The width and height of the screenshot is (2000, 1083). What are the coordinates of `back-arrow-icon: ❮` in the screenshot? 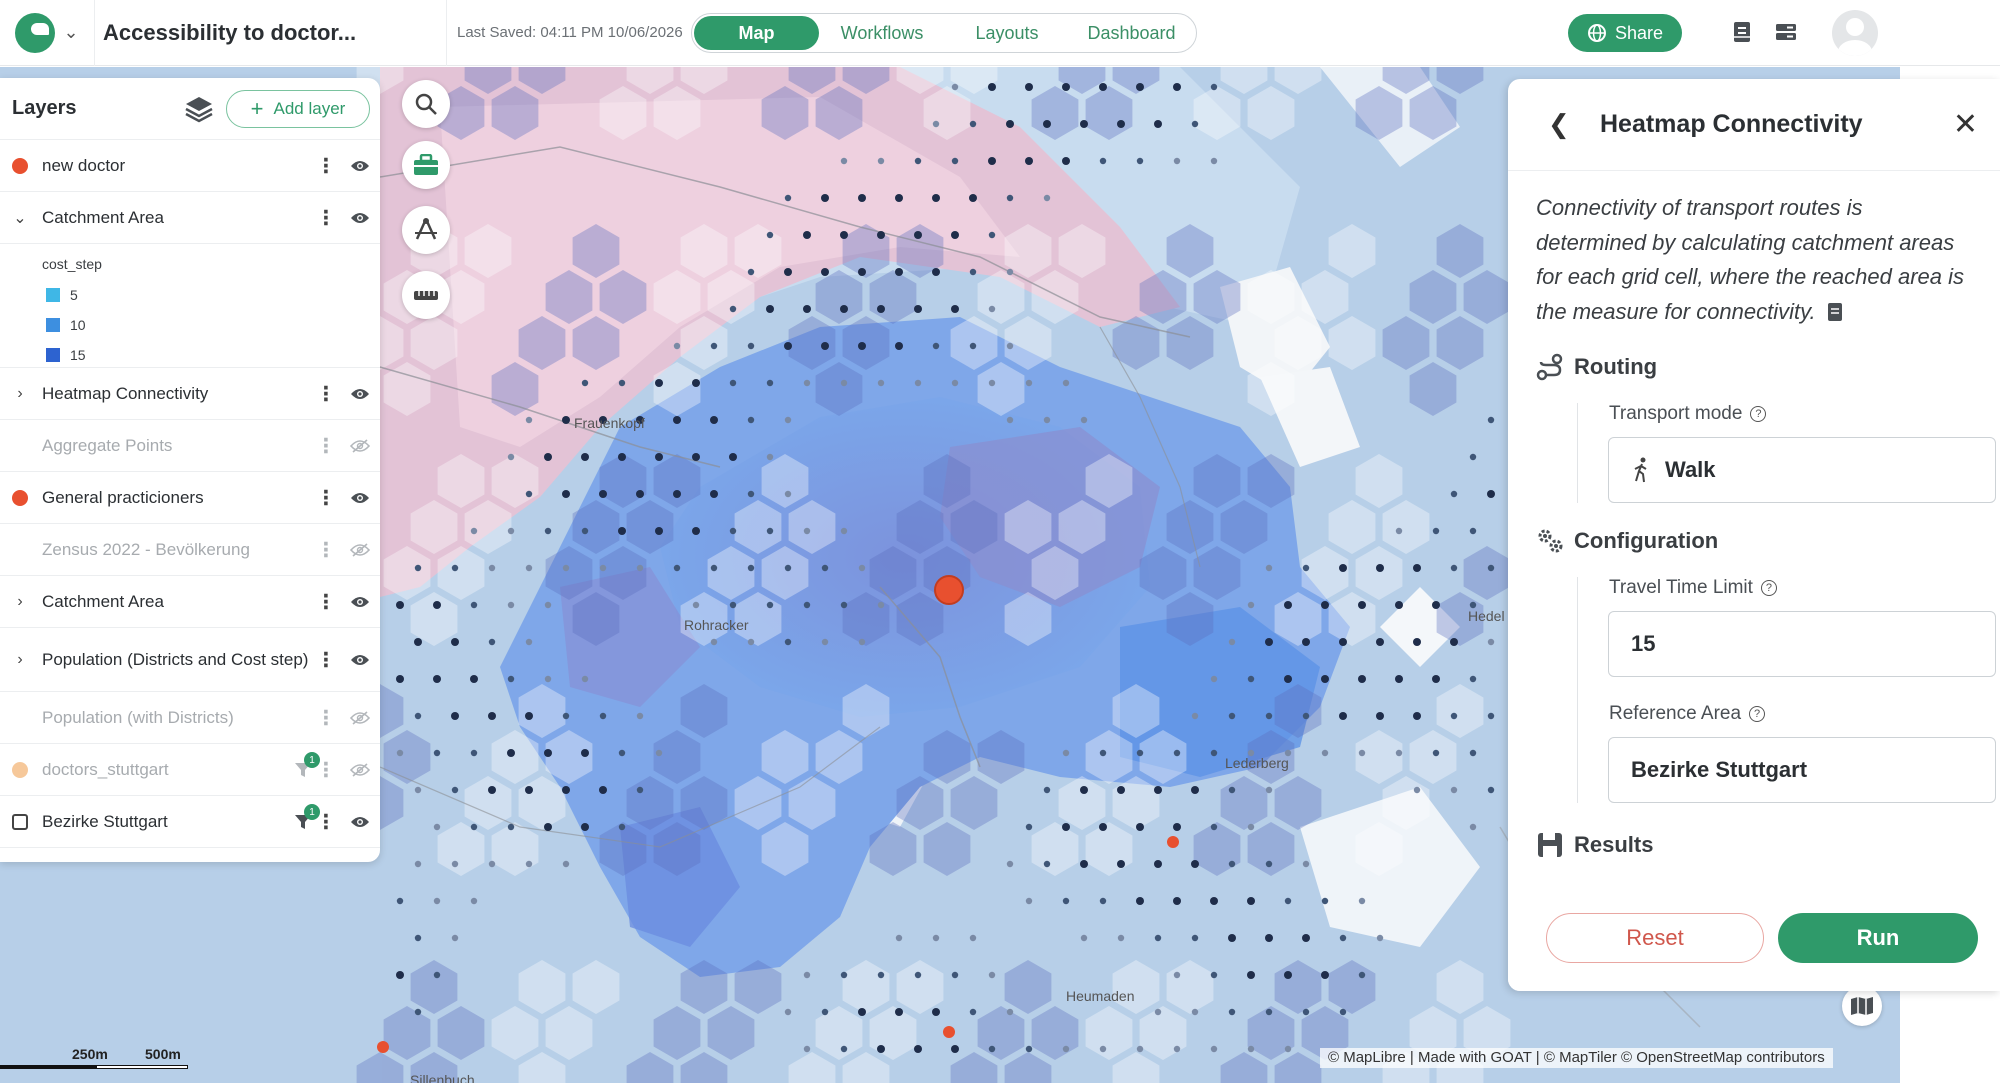 It's located at (1568, 124).